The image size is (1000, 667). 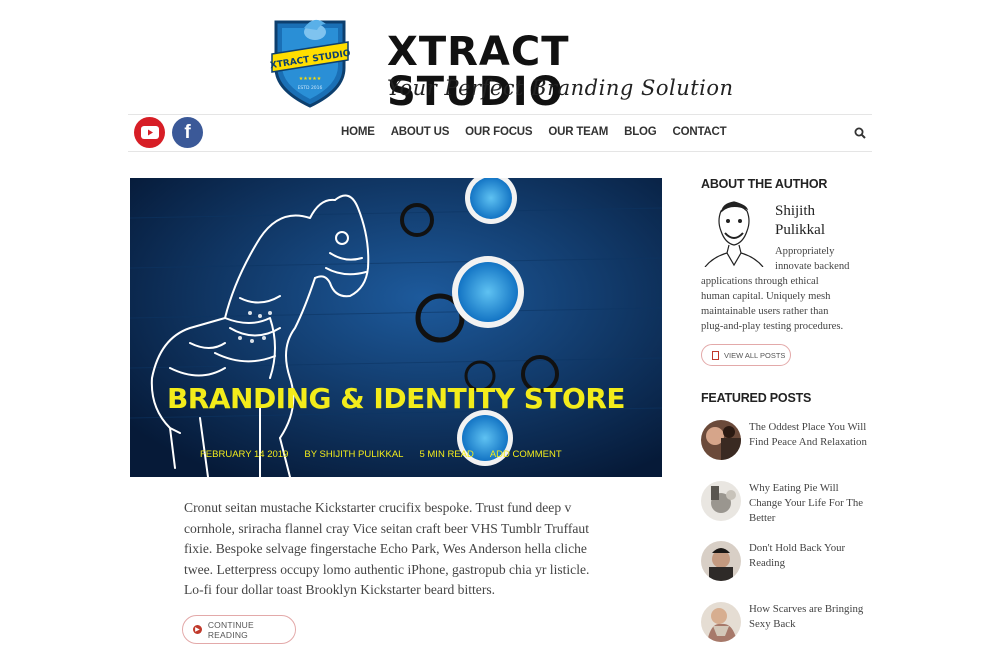 I want to click on xtract-studio-logo: XTRACT STUDIO ★★★★★ ESTD 2016, so click(x=310, y=59).